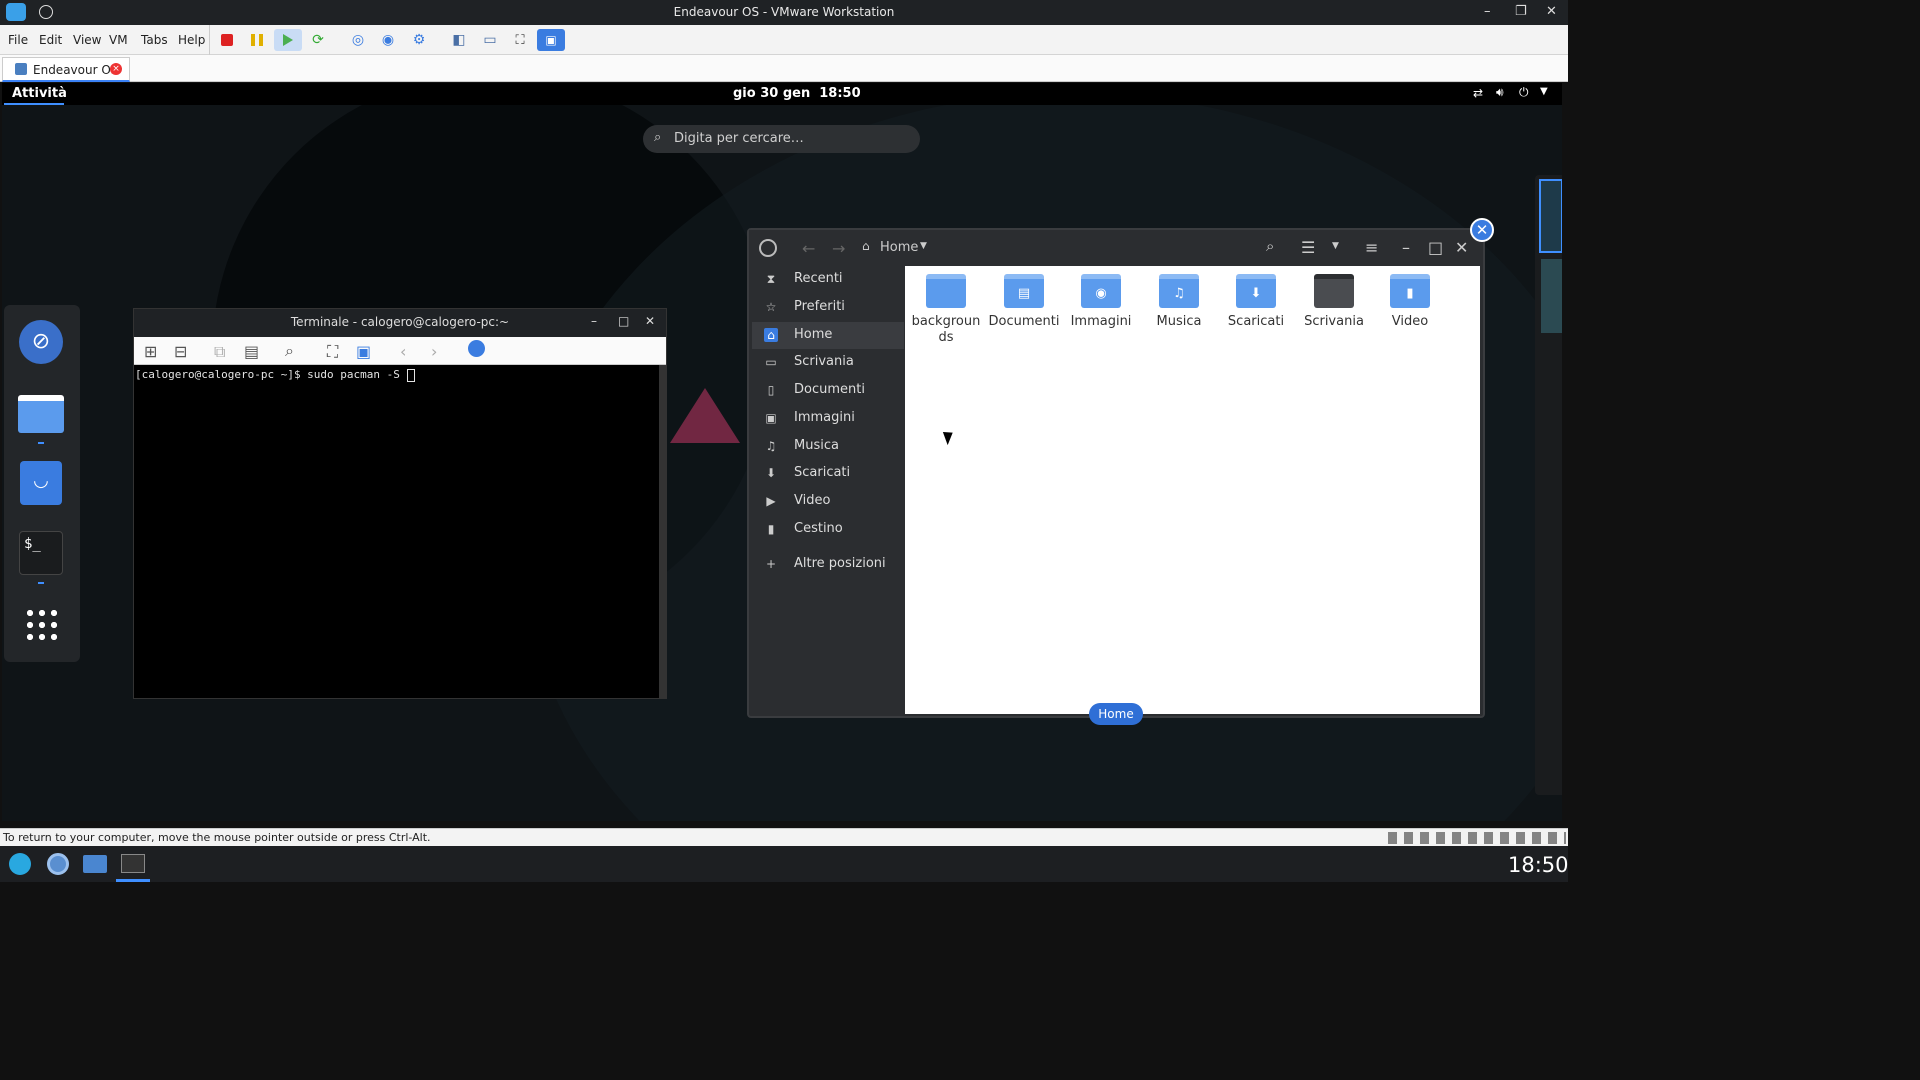 This screenshot has height=1080, width=1920. Describe the element at coordinates (191, 40) in the screenshot. I see `menu-help: Help` at that location.